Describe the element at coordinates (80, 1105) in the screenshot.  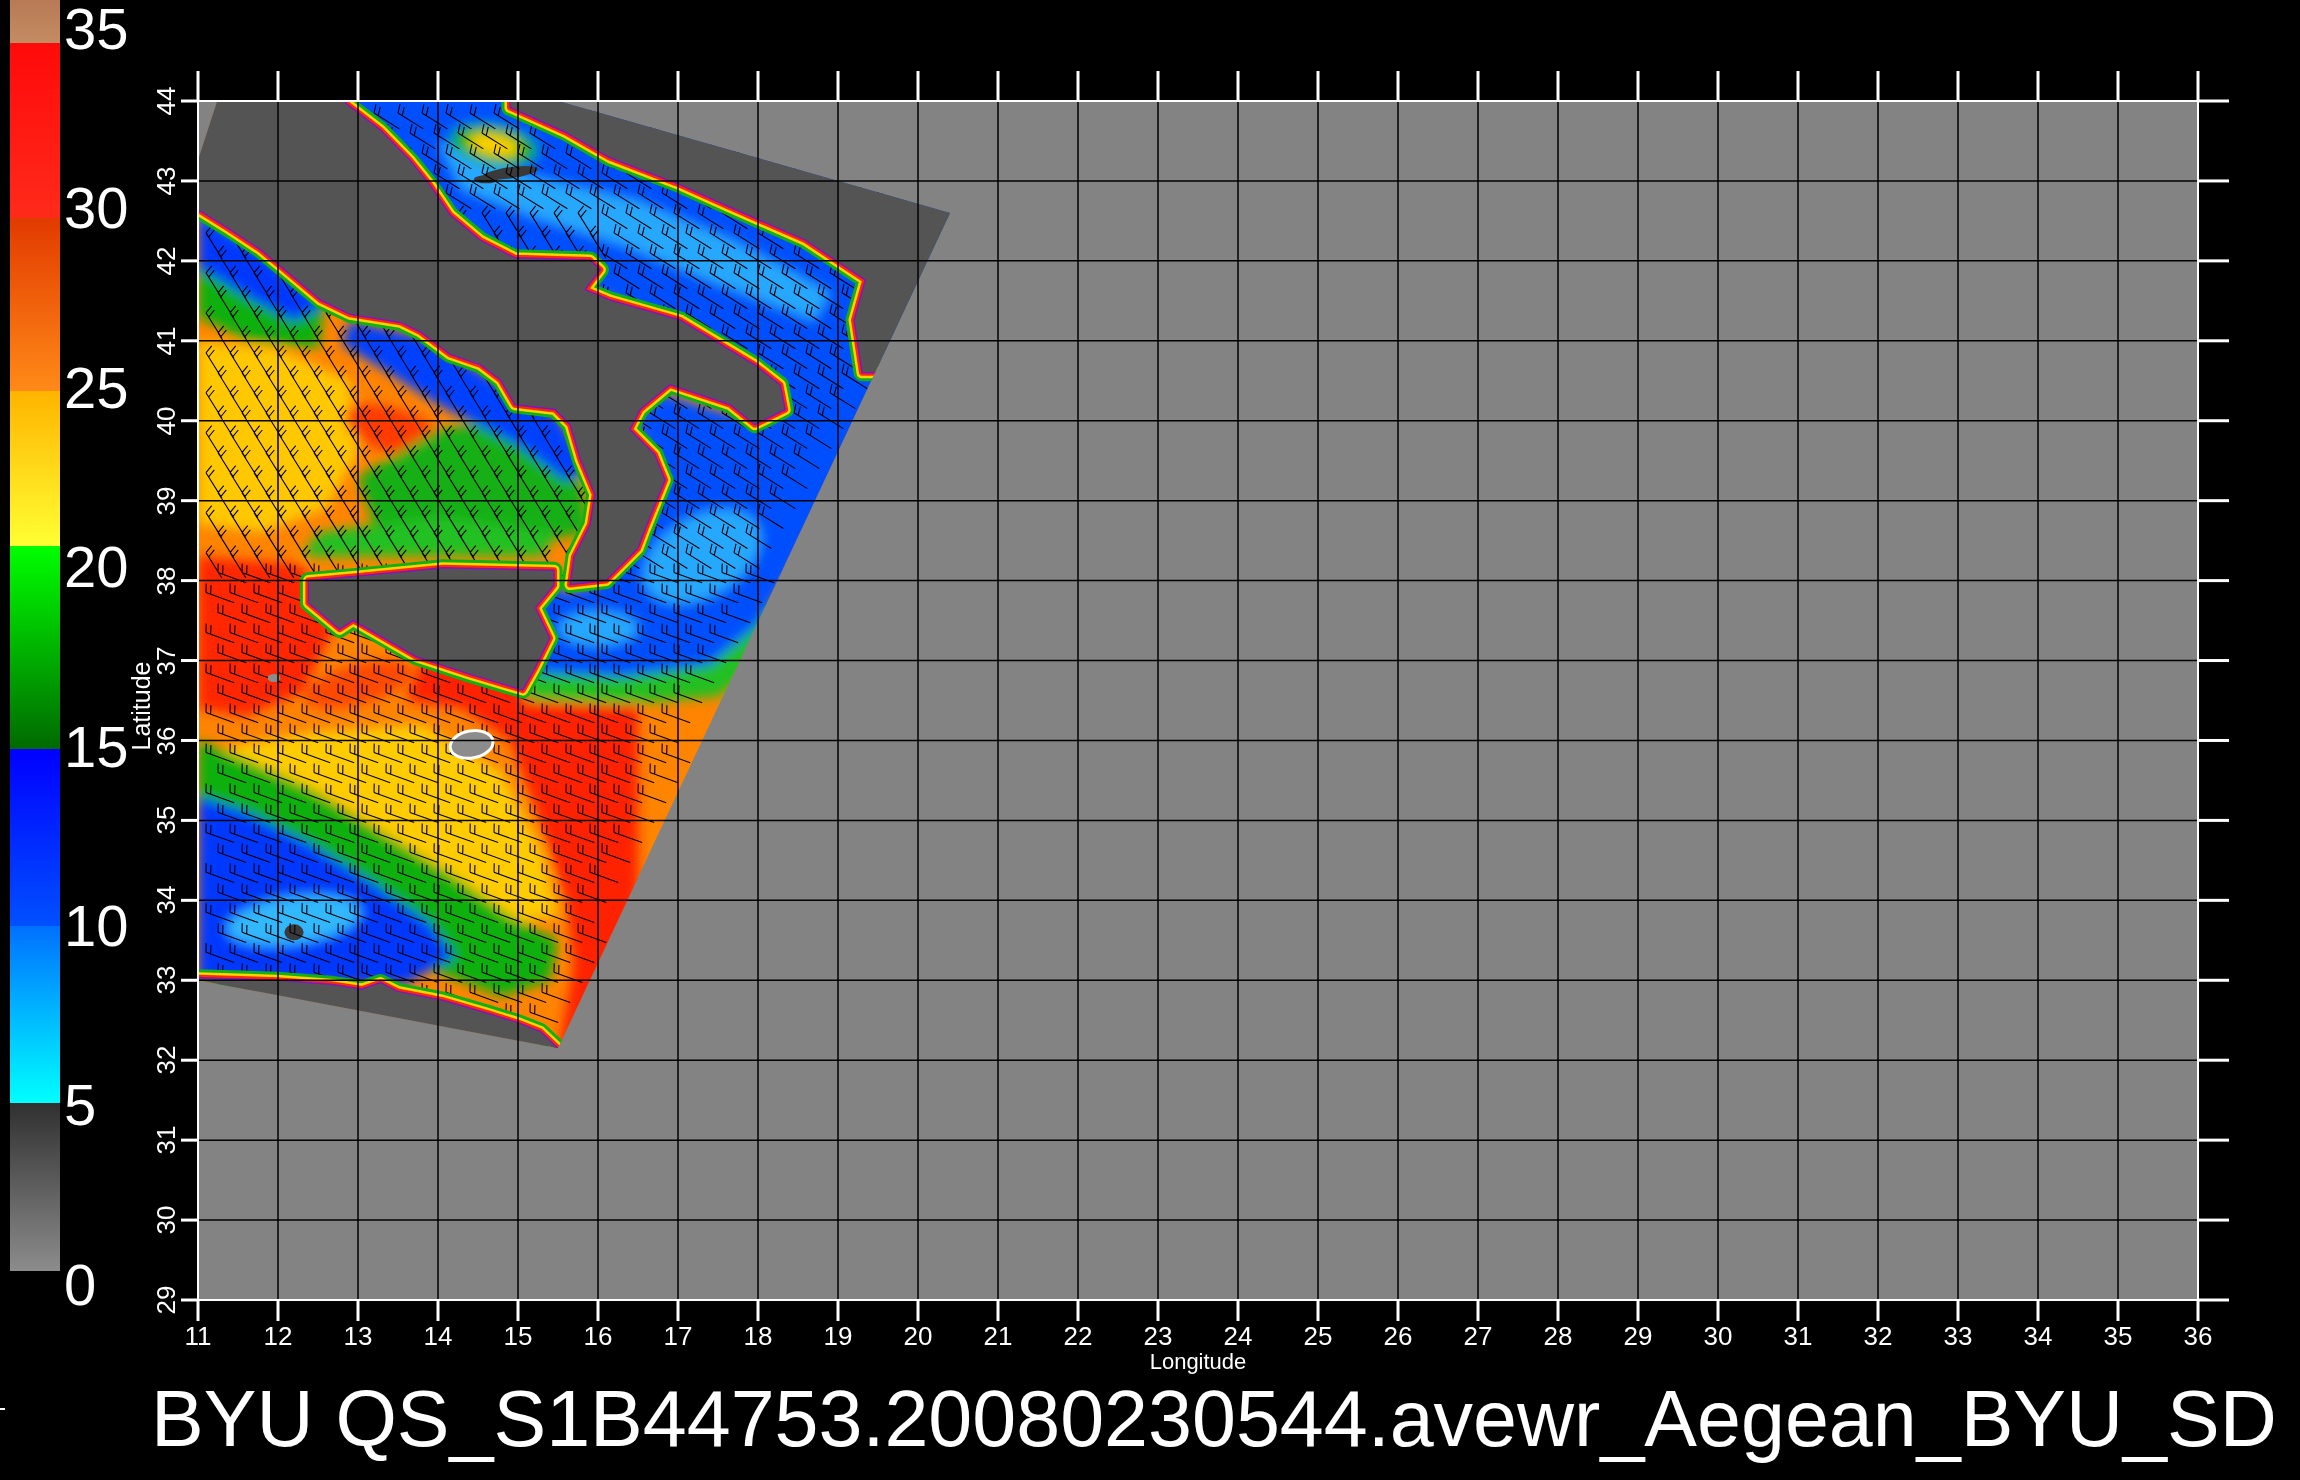
I see `color-scale-label: 5` at that location.